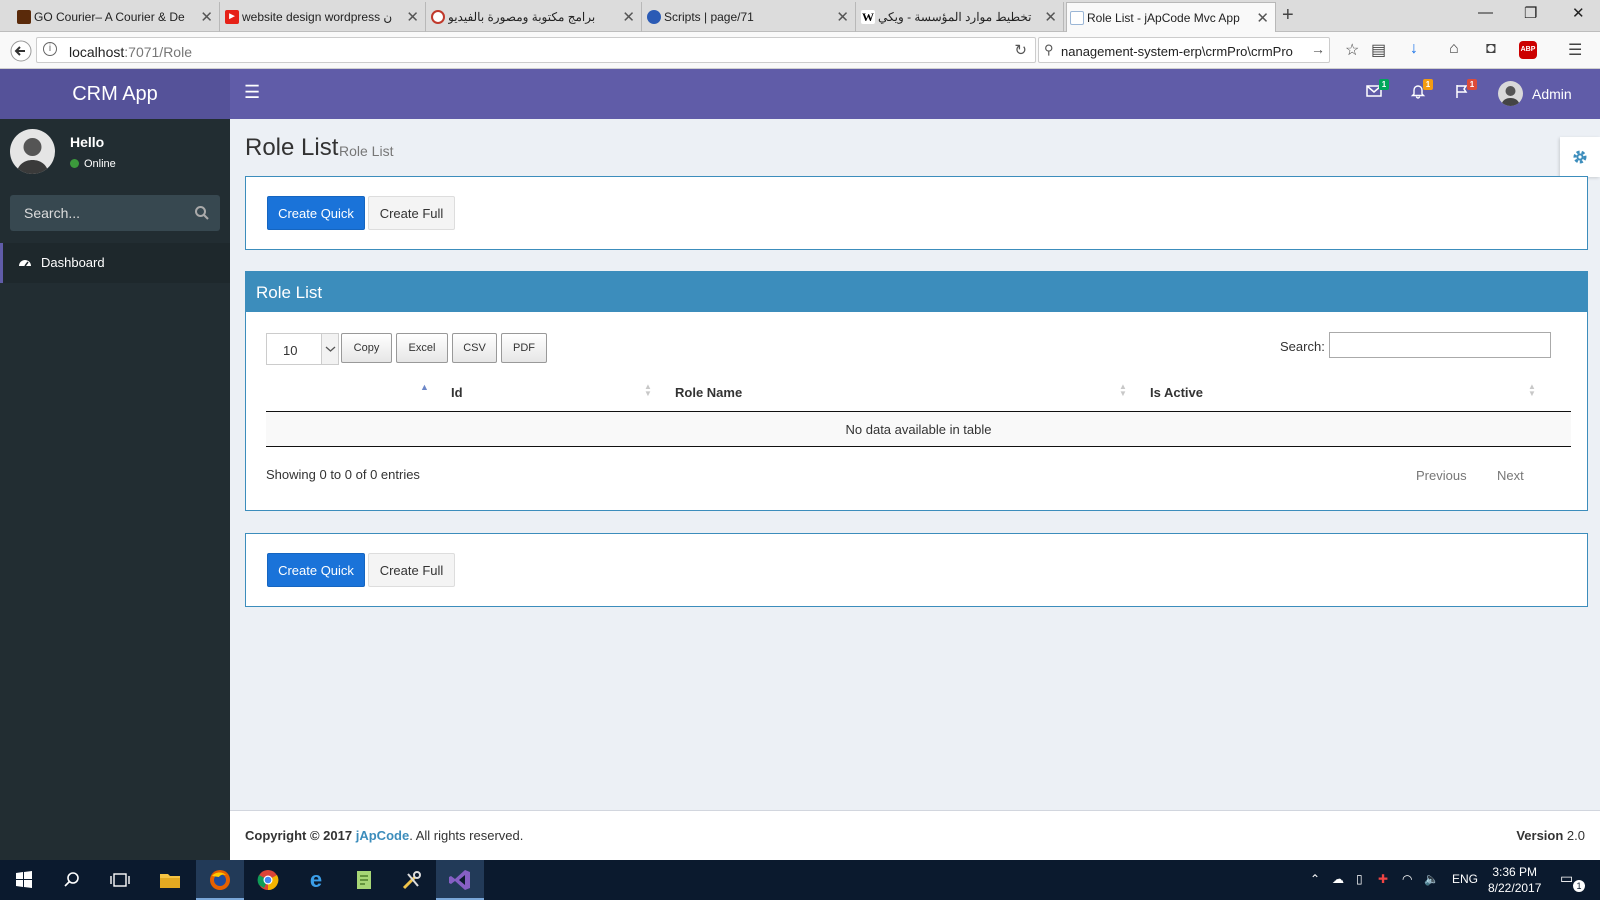 The height and width of the screenshot is (900, 1600). What do you see at coordinates (1454, 49) in the screenshot?
I see `home-icon: ⌂` at bounding box center [1454, 49].